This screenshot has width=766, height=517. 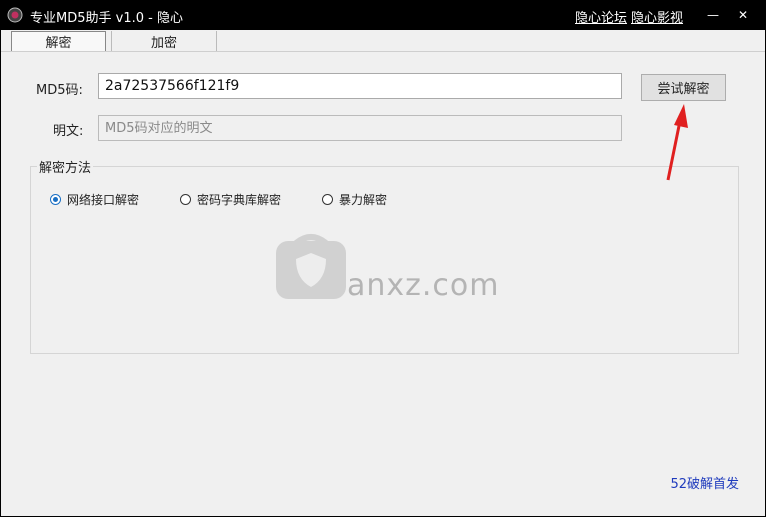 What do you see at coordinates (383, 15) in the screenshot?
I see `title-bar: 专业MD5助手 v1.0 - 隐心 隐心论坛 隐心影视 — ✕` at bounding box center [383, 15].